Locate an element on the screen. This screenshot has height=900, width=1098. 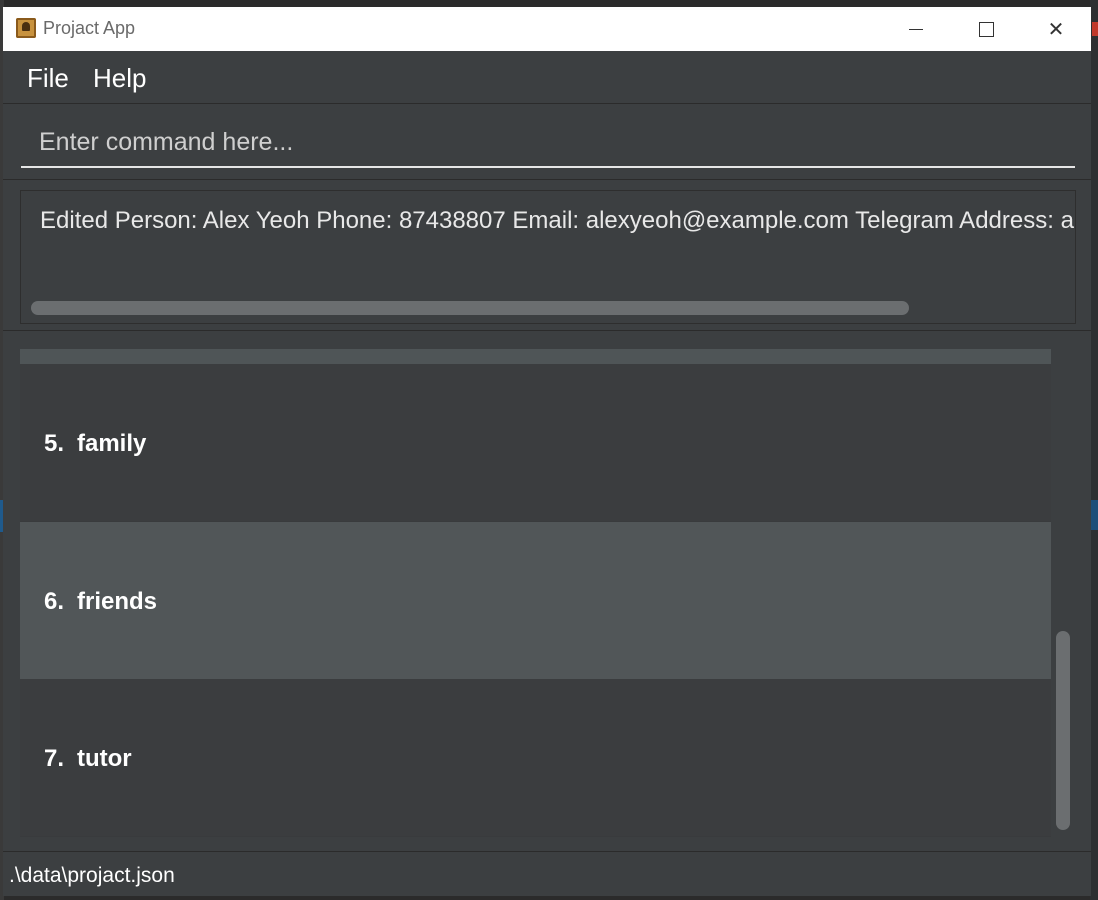
list-item-name: tutor is located at coordinates (104, 758).